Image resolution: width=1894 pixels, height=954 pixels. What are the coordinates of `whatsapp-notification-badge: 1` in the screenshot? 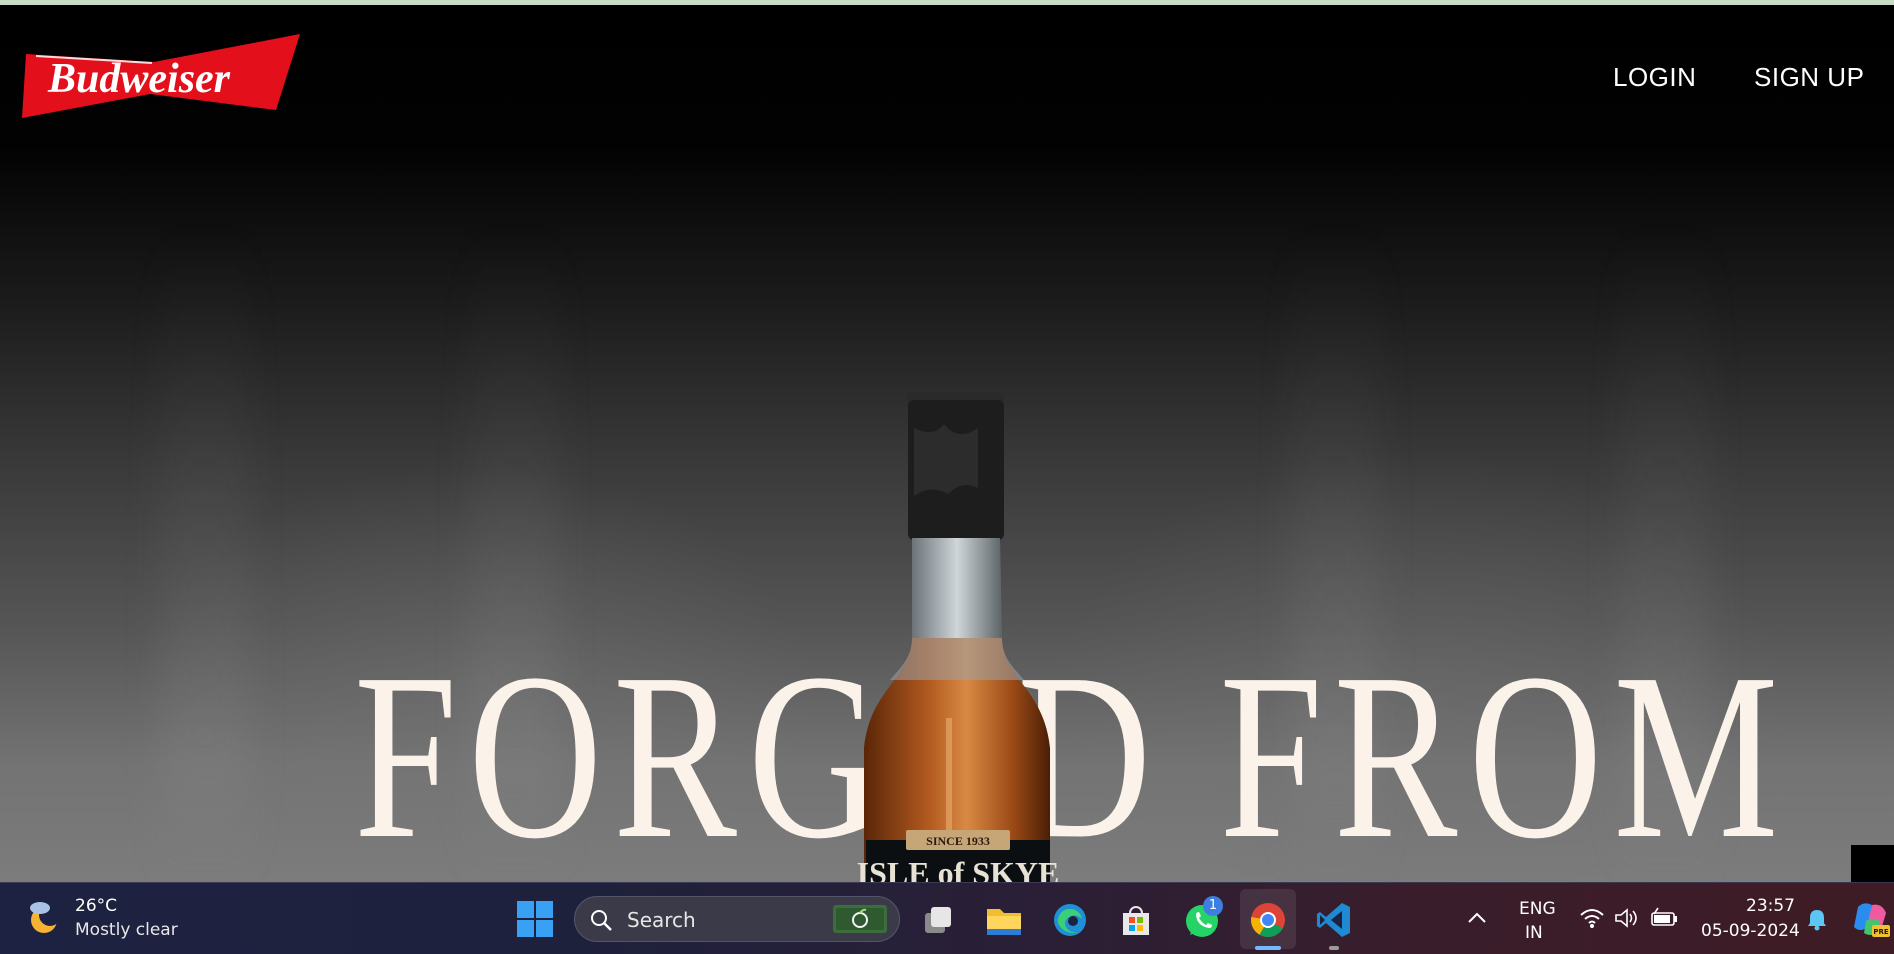 It's located at (1213, 906).